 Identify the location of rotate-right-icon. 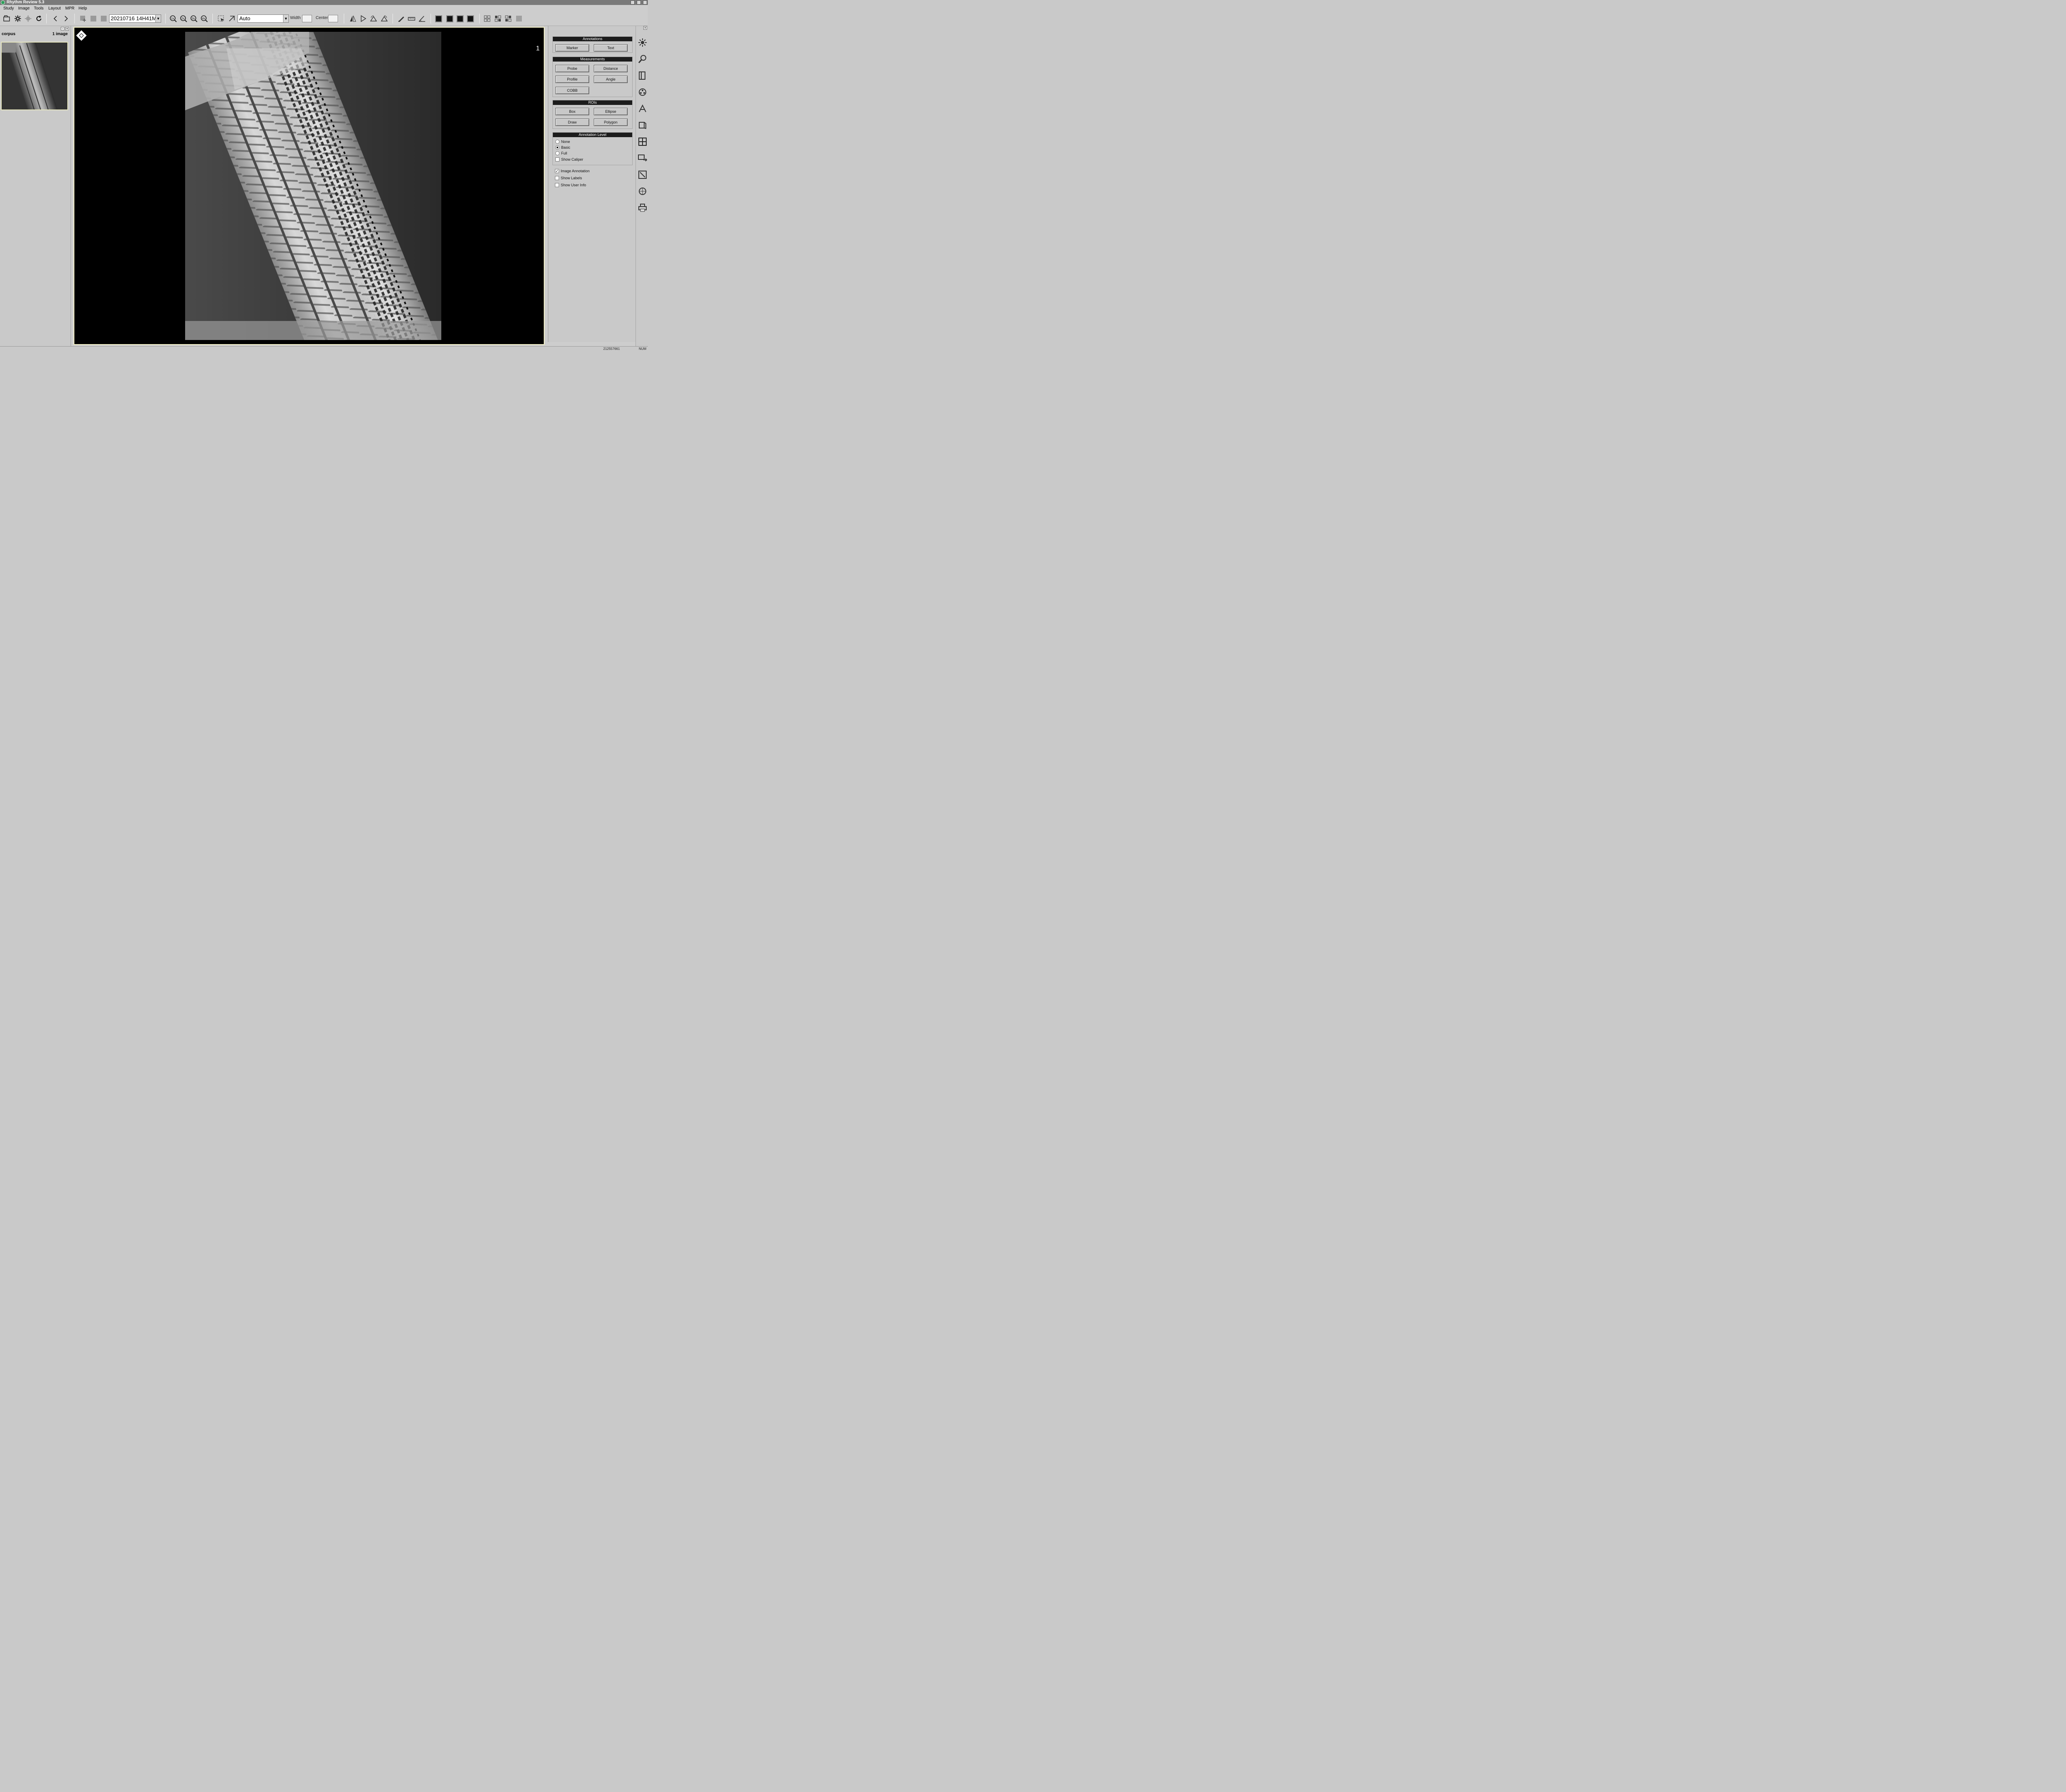
(385, 18).